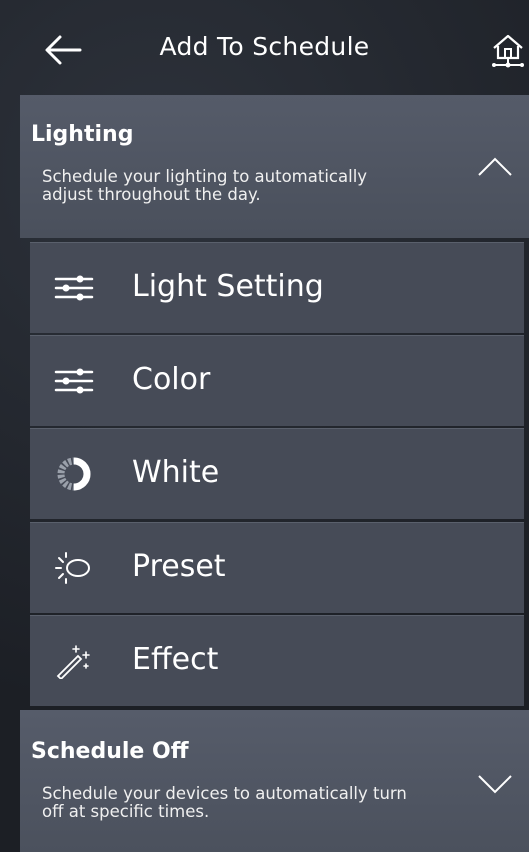  What do you see at coordinates (277, 660) in the screenshot?
I see `menu-item-effect: Effect` at bounding box center [277, 660].